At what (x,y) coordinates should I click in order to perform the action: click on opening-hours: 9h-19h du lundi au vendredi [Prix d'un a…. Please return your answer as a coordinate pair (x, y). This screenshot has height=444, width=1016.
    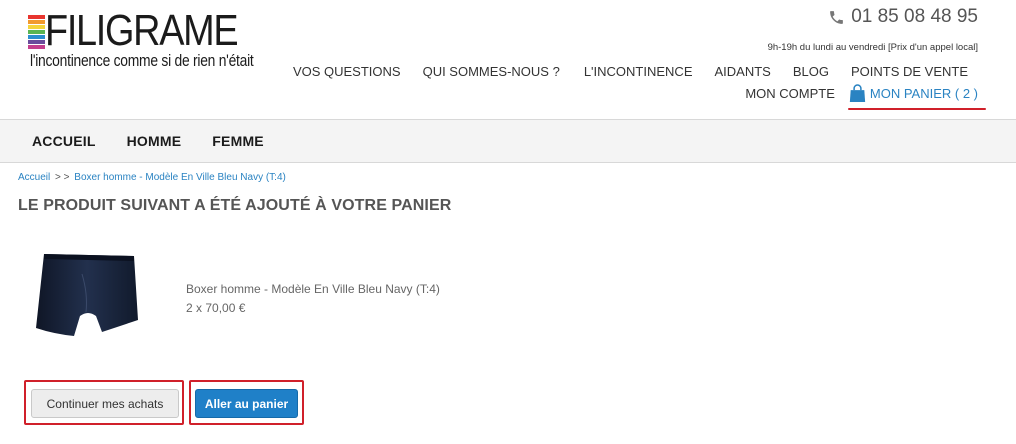
    Looking at the image, I should click on (872, 47).